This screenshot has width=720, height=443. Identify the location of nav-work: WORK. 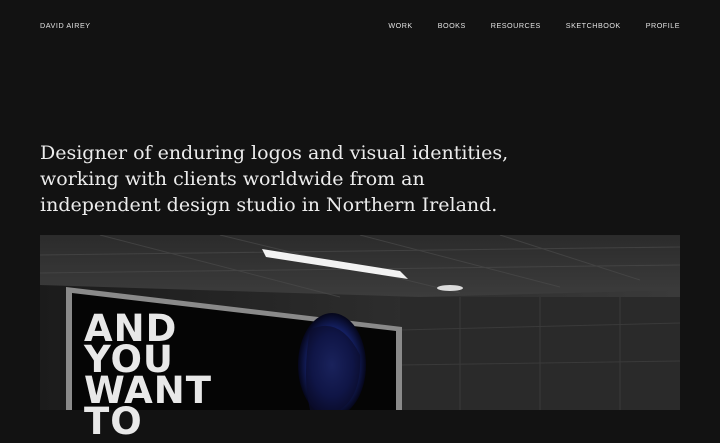
(400, 25).